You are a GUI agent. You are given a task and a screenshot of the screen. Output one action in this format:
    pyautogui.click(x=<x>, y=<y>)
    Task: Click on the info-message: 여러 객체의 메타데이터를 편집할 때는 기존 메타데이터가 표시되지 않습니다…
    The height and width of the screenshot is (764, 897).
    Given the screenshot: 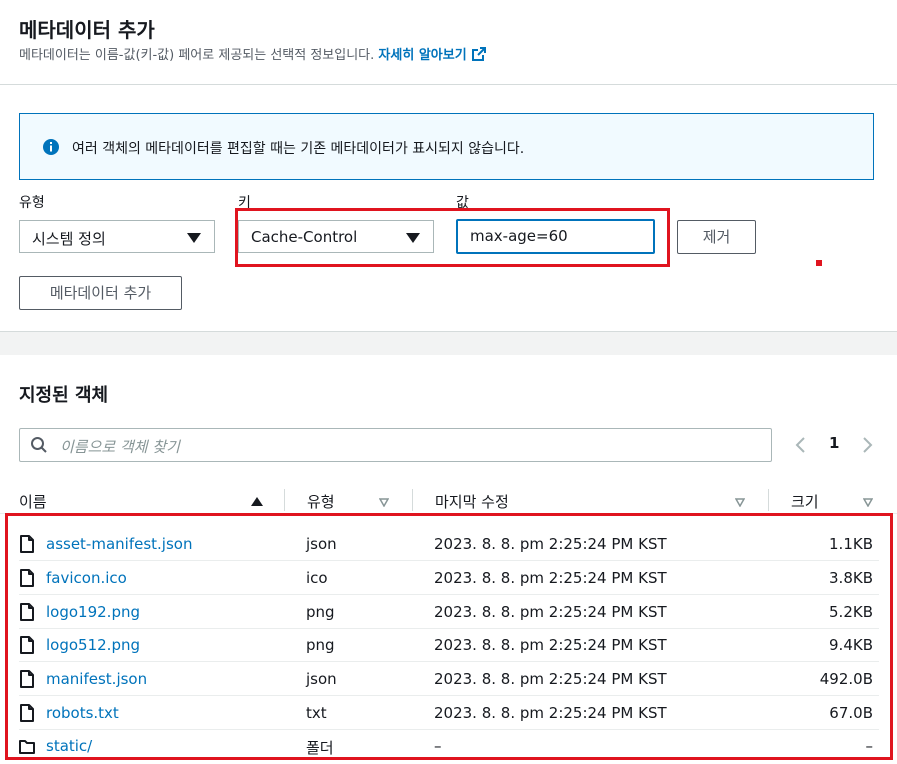 What is the action you would take?
    pyautogui.click(x=298, y=149)
    